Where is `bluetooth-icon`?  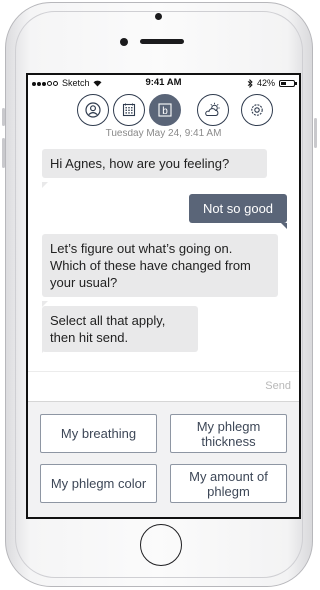
bluetooth-icon is located at coordinates (250, 83).